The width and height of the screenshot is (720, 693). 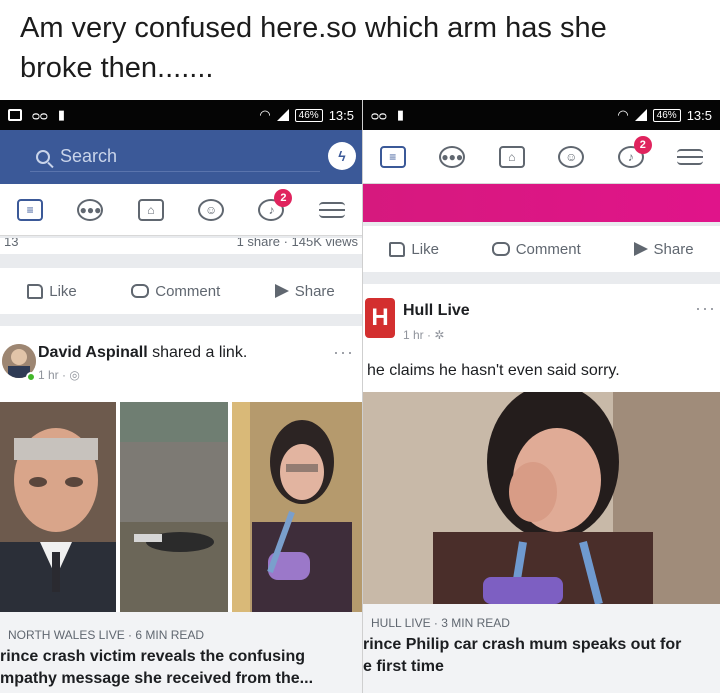 I want to click on post-timestamp: 1 hr · ✲, so click(x=423, y=335).